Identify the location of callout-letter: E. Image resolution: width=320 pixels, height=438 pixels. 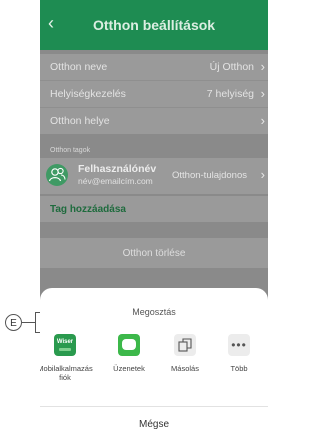
(13, 323).